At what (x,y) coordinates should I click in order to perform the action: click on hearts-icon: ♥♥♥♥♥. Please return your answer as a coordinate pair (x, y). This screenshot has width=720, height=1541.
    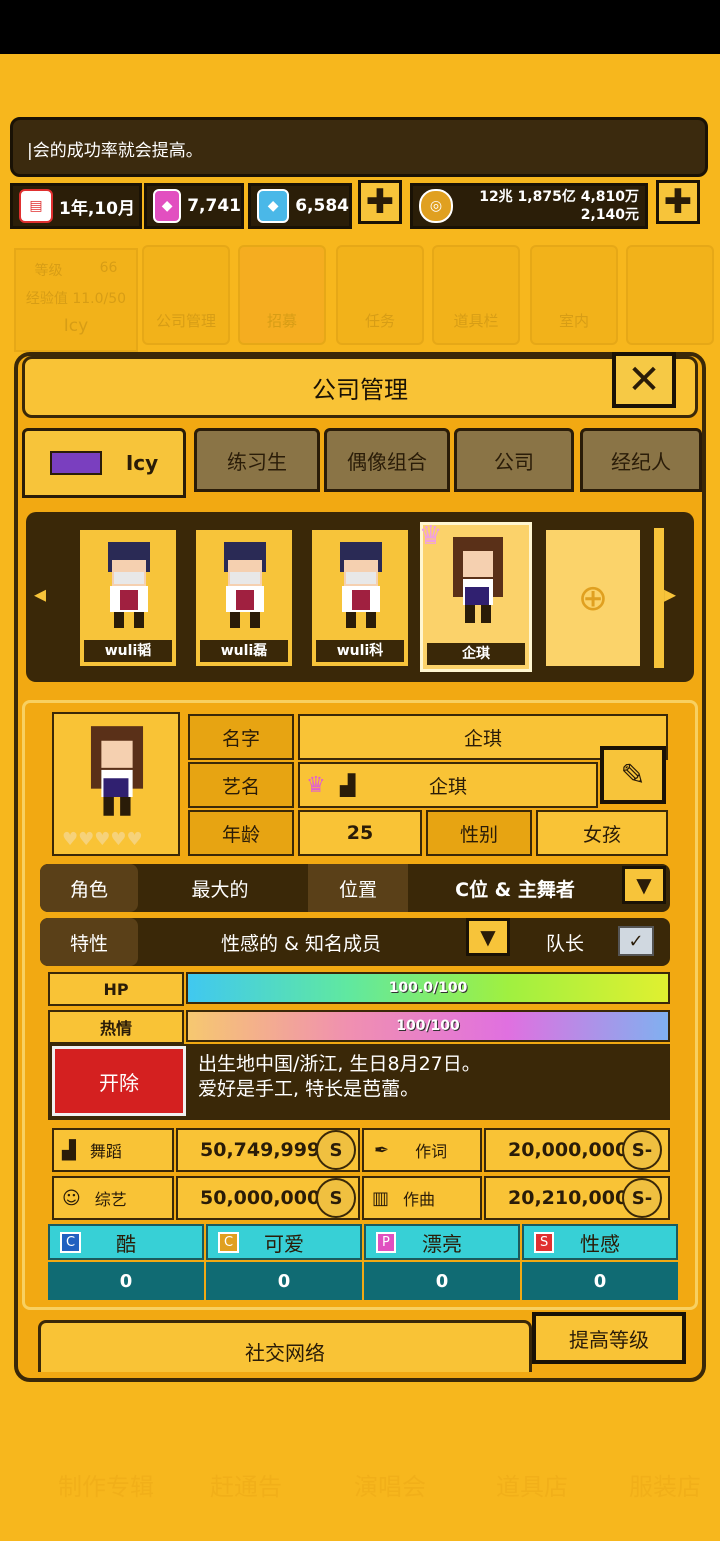
    Looking at the image, I should click on (102, 839).